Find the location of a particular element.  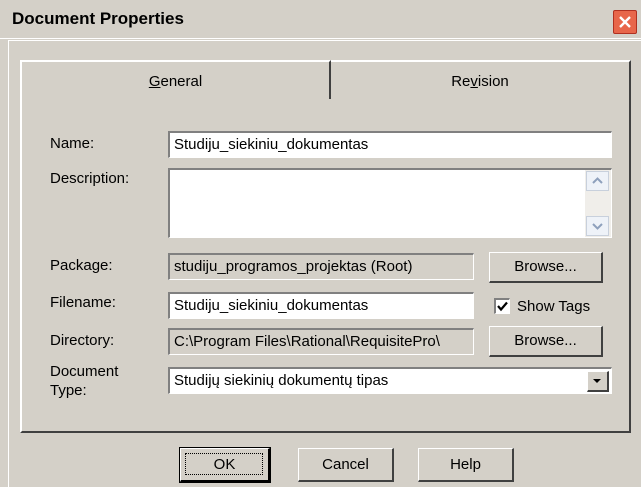

filename-field: Studiju_siekiniu_dokumentas is located at coordinates (321, 305).